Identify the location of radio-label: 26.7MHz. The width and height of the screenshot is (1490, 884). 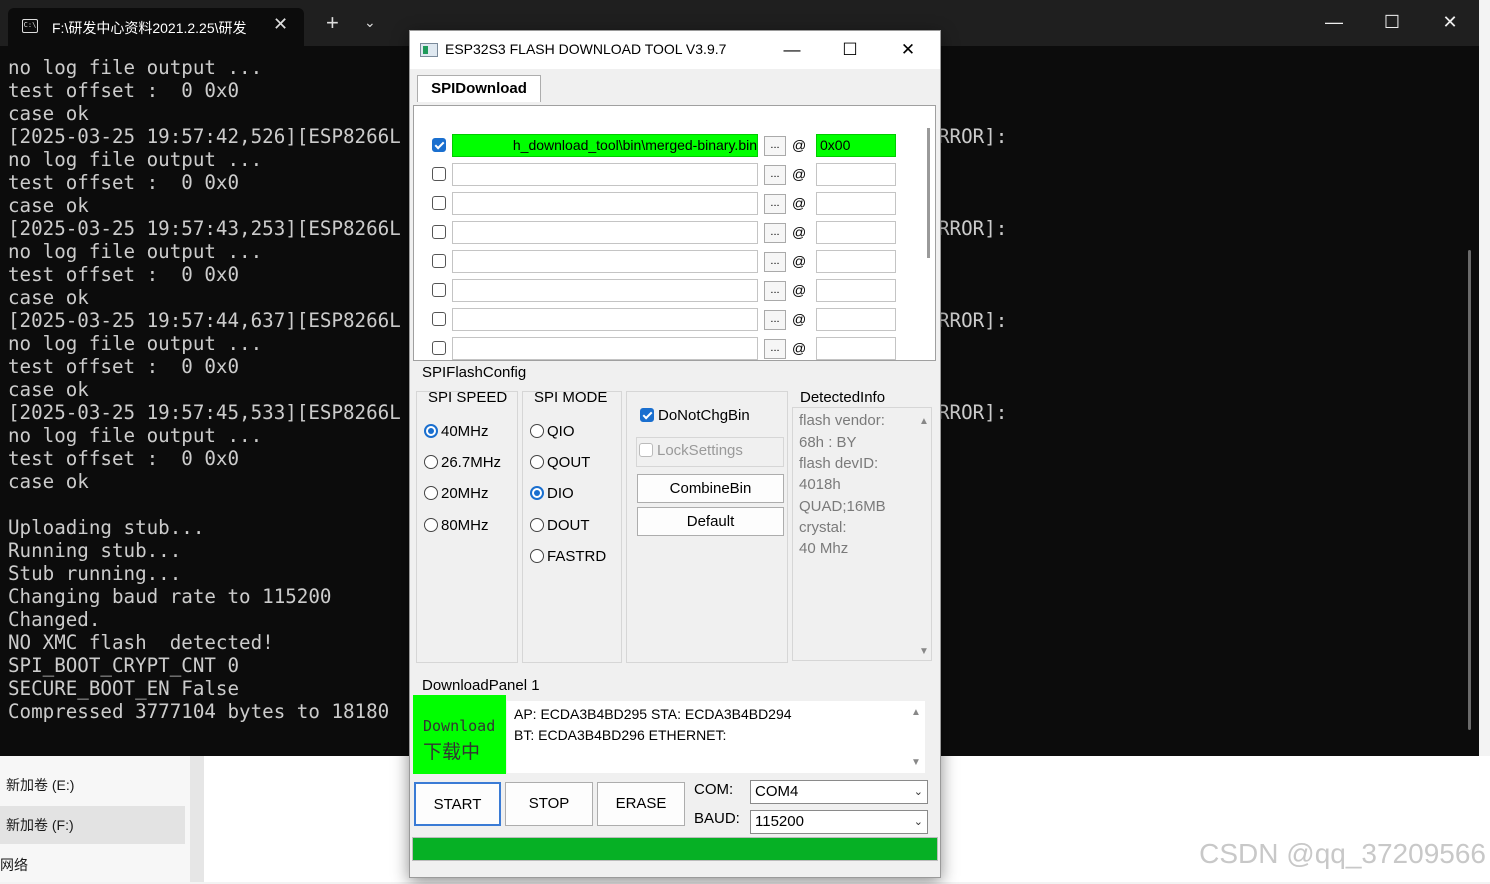
(471, 462).